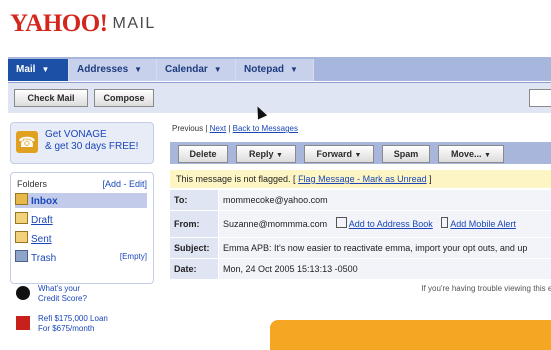  I want to click on reply-button: Reply ▼, so click(266, 154).